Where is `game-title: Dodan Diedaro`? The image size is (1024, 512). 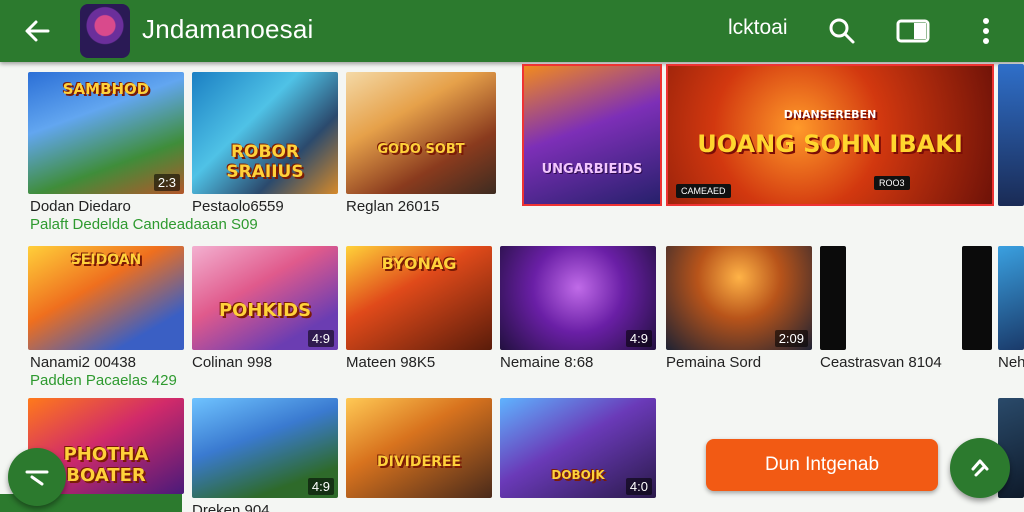
game-title: Dodan Diedaro is located at coordinates (80, 206).